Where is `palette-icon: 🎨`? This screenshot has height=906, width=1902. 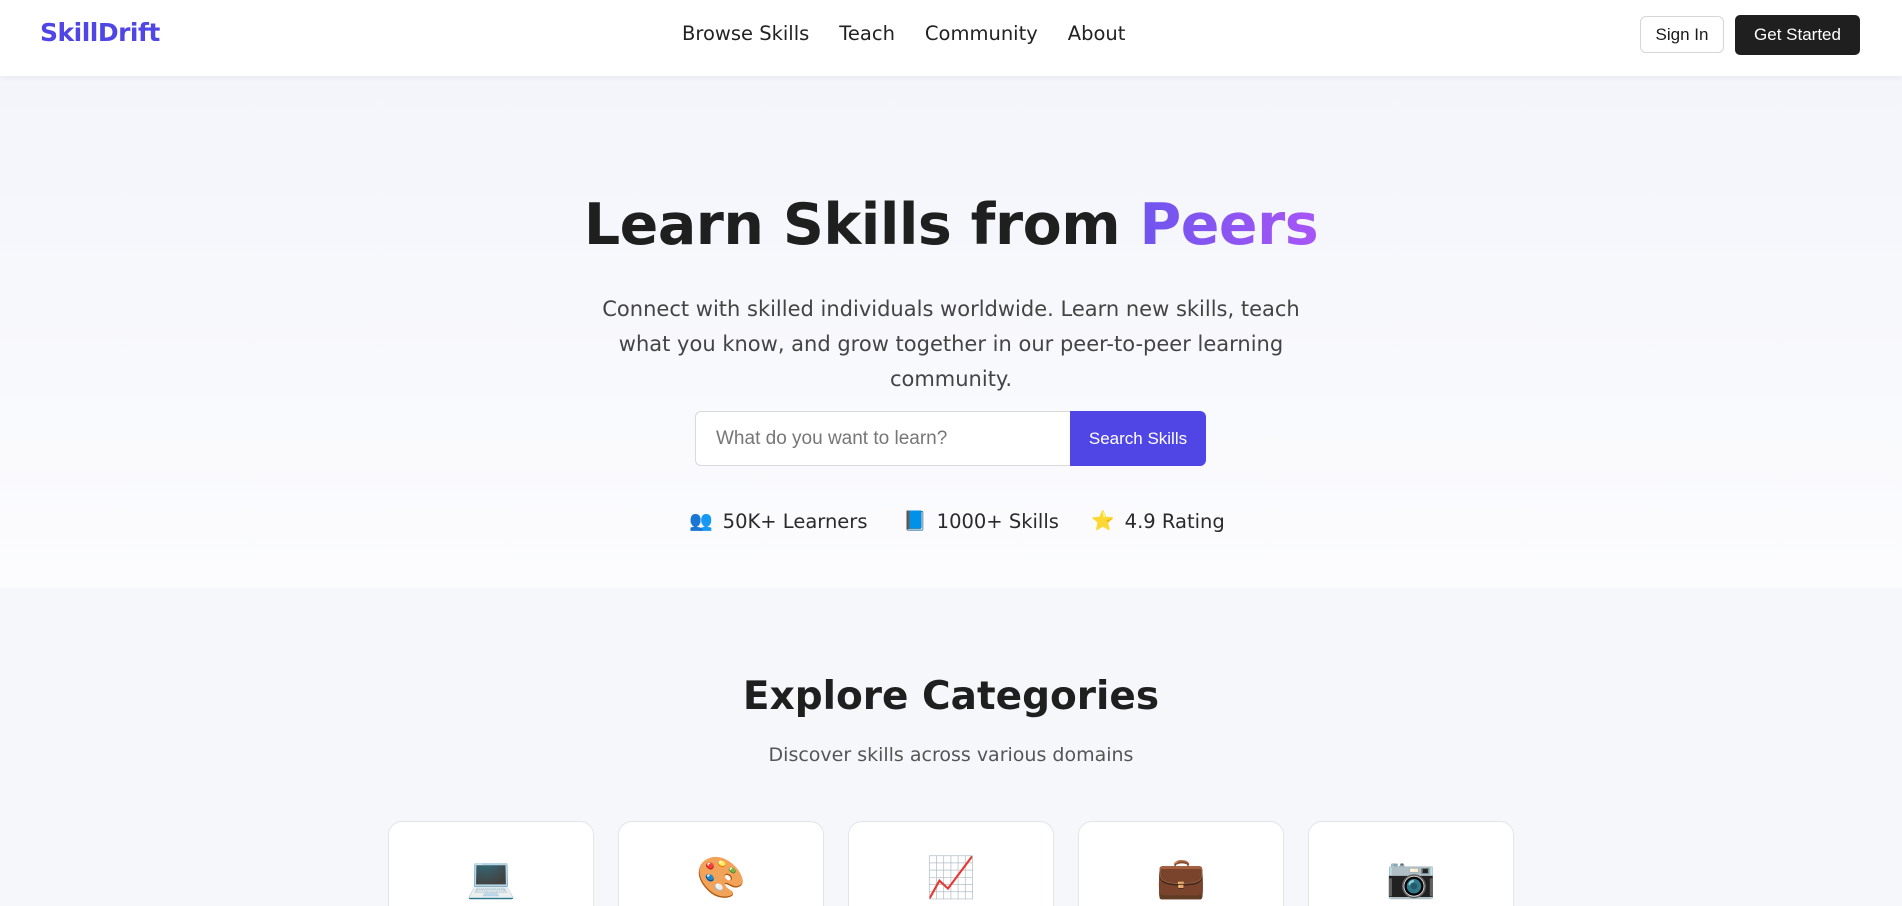
palette-icon: 🎨 is located at coordinates (721, 878).